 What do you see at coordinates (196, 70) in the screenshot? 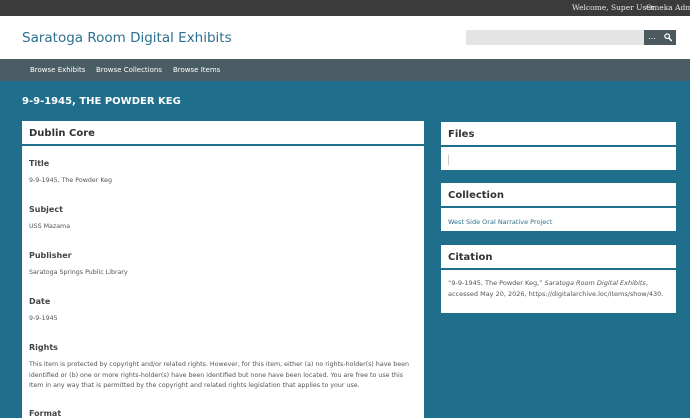
I see `nav-browse-items: Browse Items` at bounding box center [196, 70].